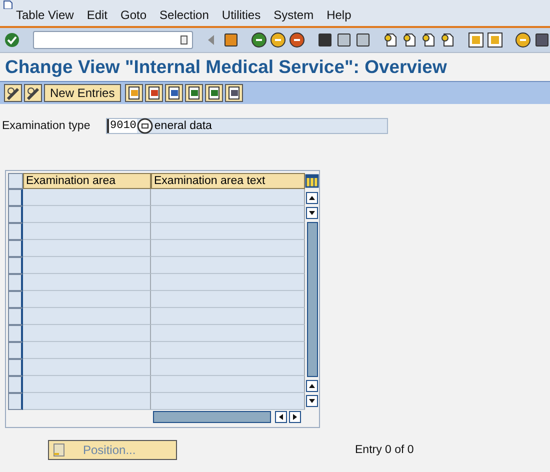  I want to click on input-field: 9010, so click(122, 125).